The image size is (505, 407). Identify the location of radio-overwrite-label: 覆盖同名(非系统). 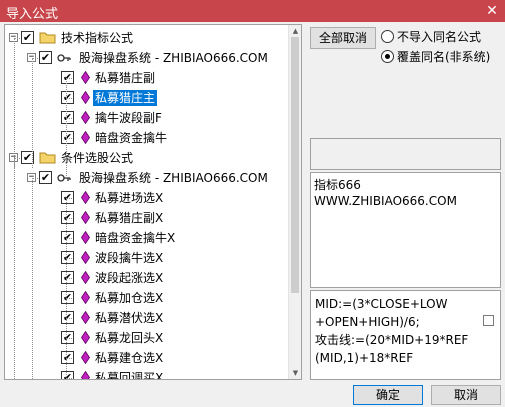
(443, 56).